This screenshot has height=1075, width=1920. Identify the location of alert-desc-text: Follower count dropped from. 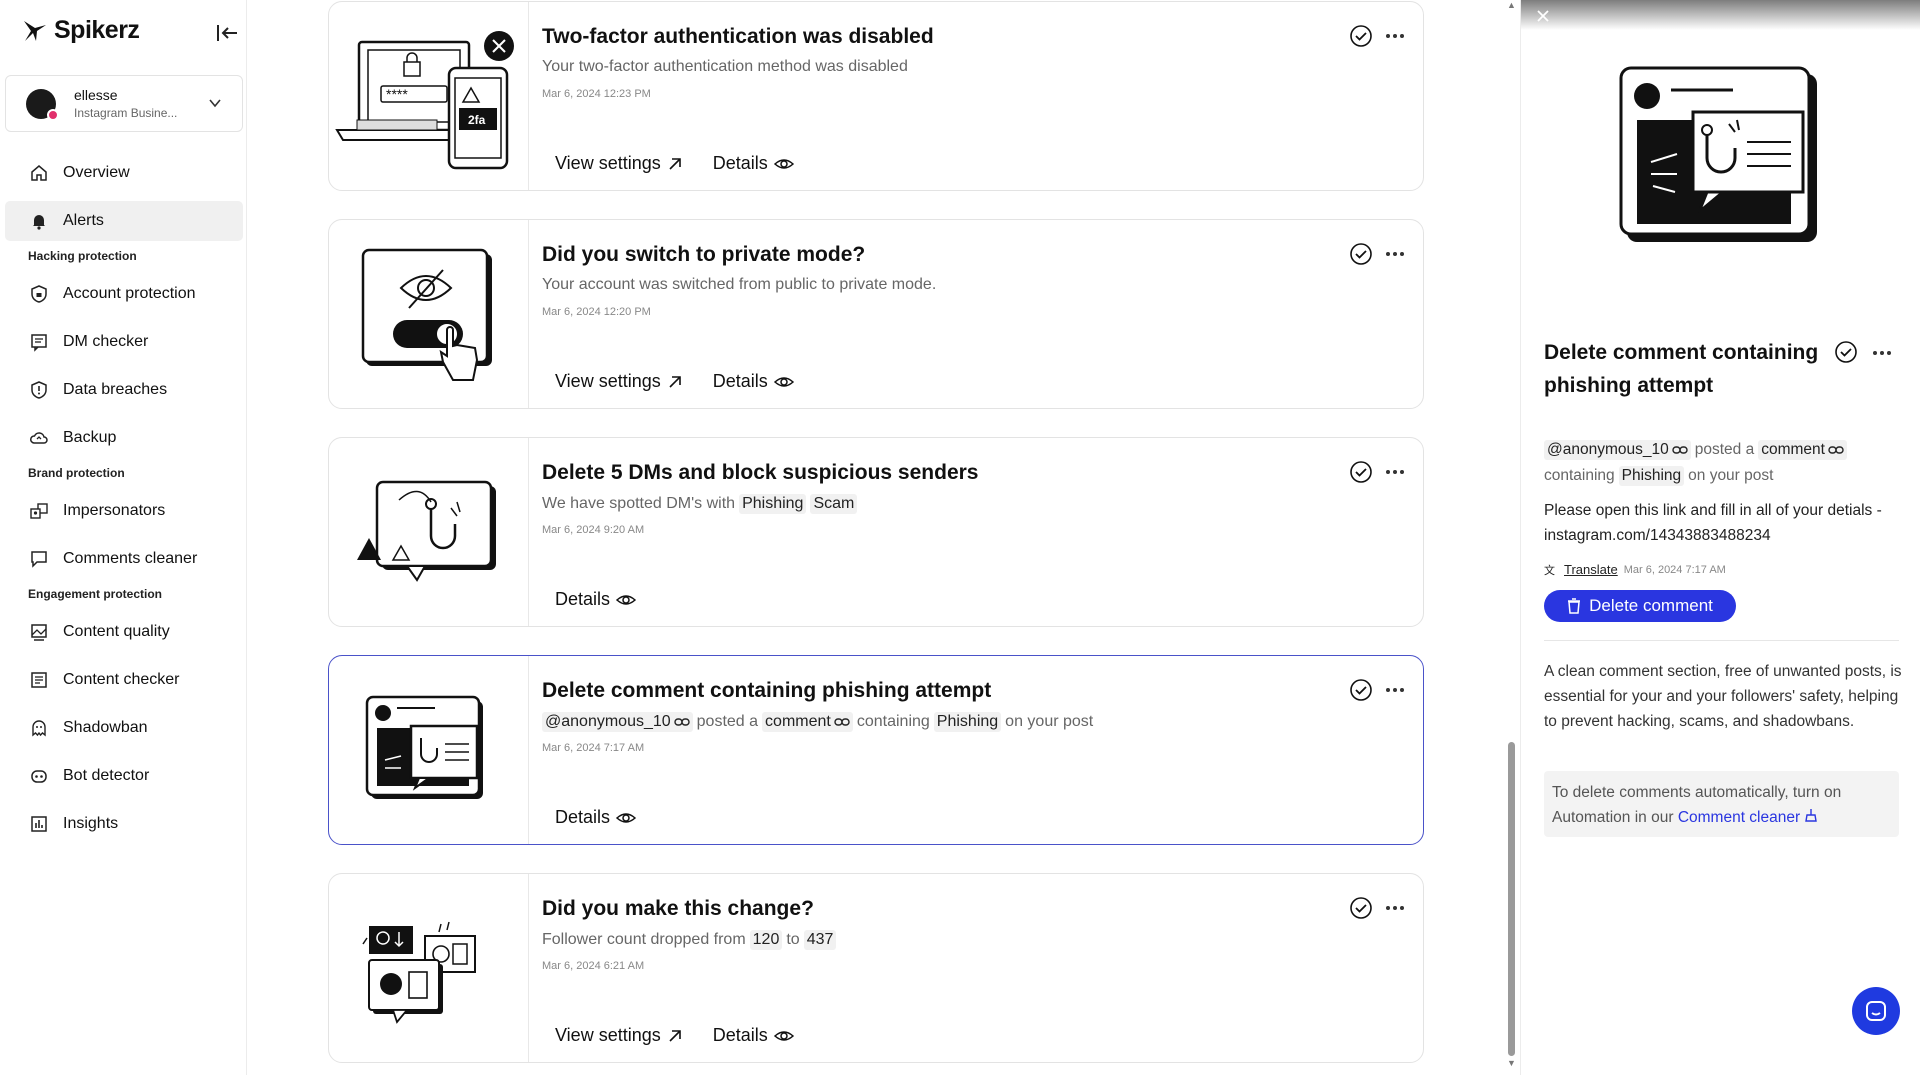
(644, 939).